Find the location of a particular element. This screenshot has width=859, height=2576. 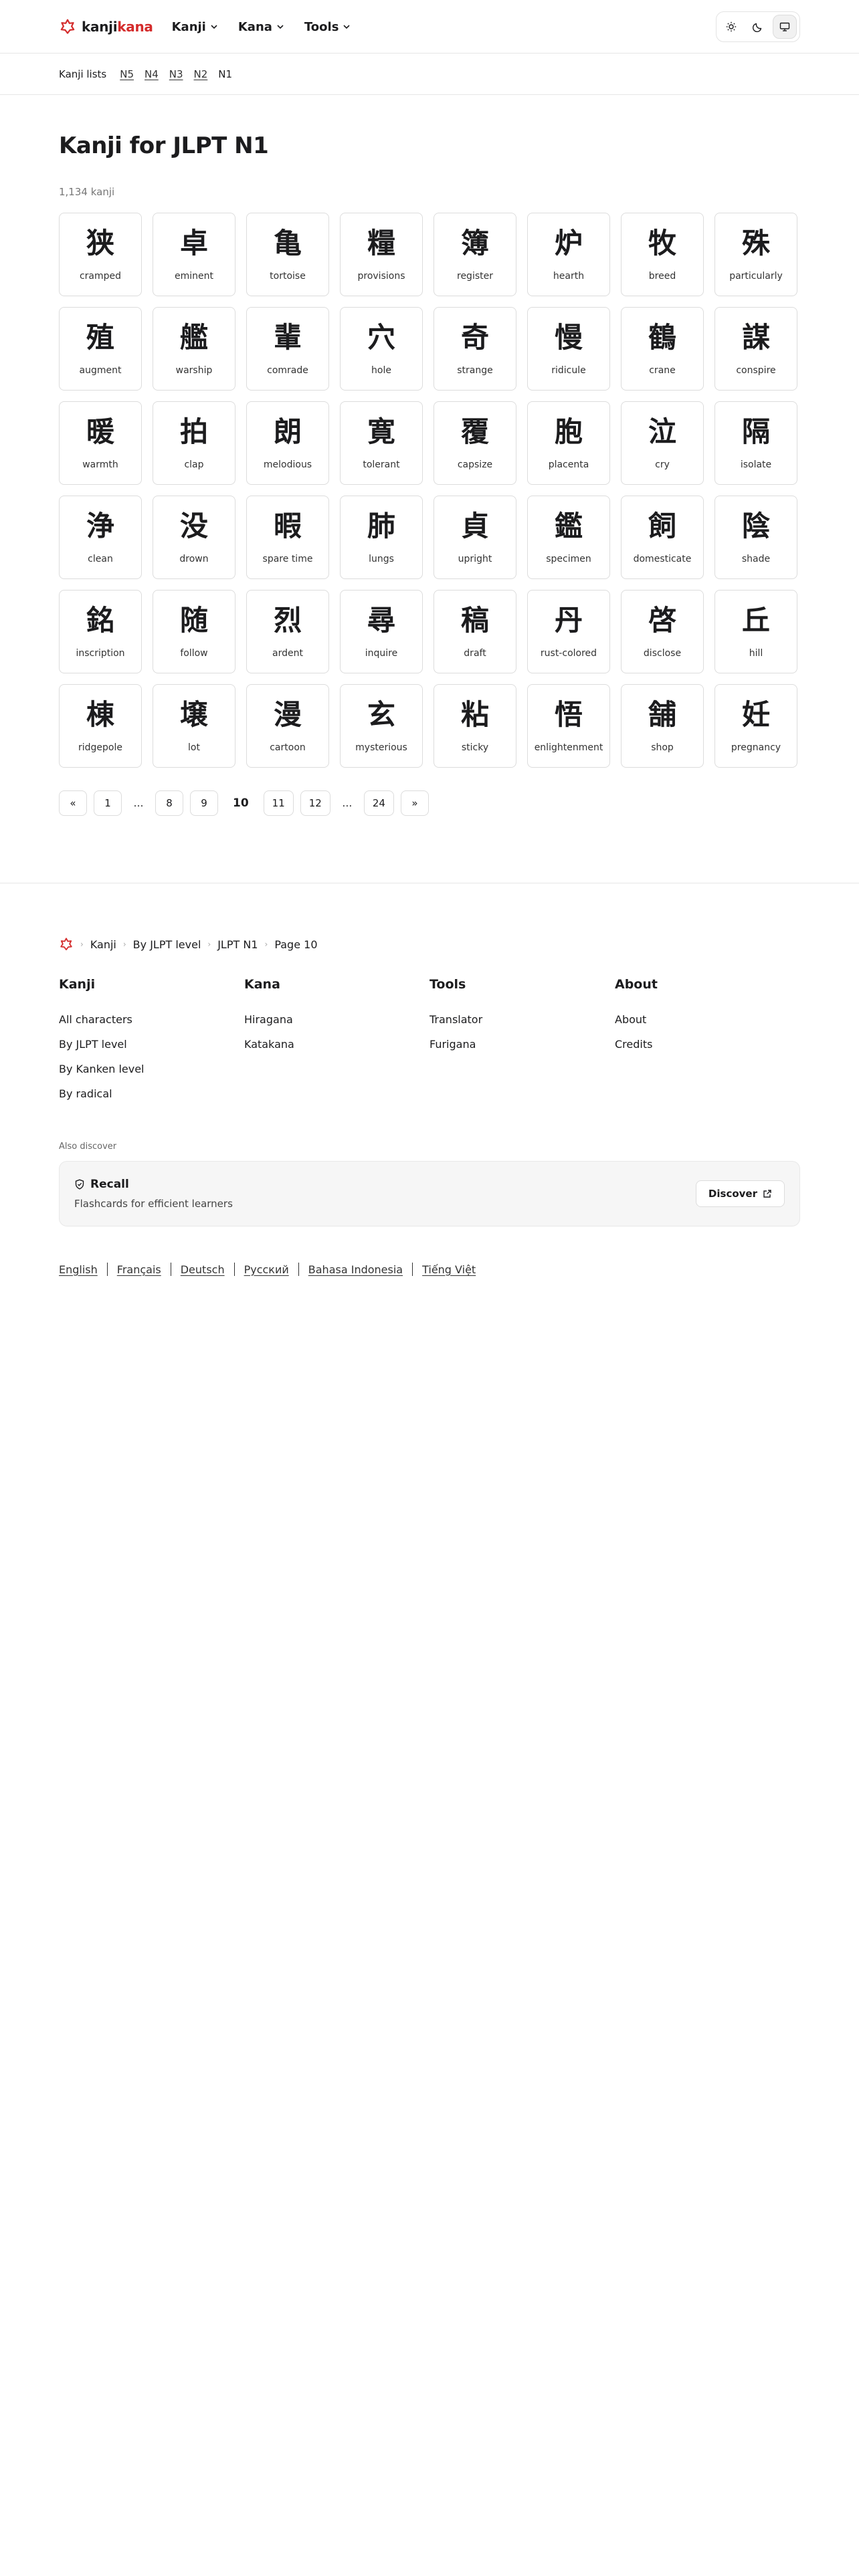

kanji-card: 卓 eminent is located at coordinates (194, 254).